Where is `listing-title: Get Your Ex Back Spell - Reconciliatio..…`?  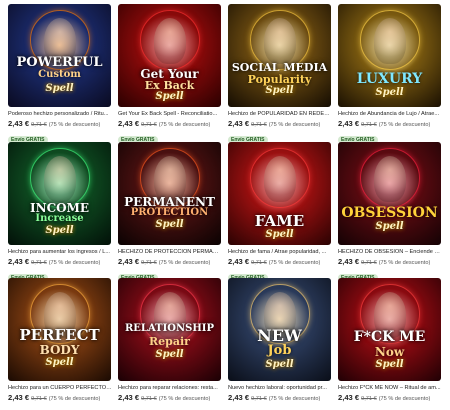 listing-title: Get Your Ex Back Spell - Reconciliatio..… is located at coordinates (170, 114).